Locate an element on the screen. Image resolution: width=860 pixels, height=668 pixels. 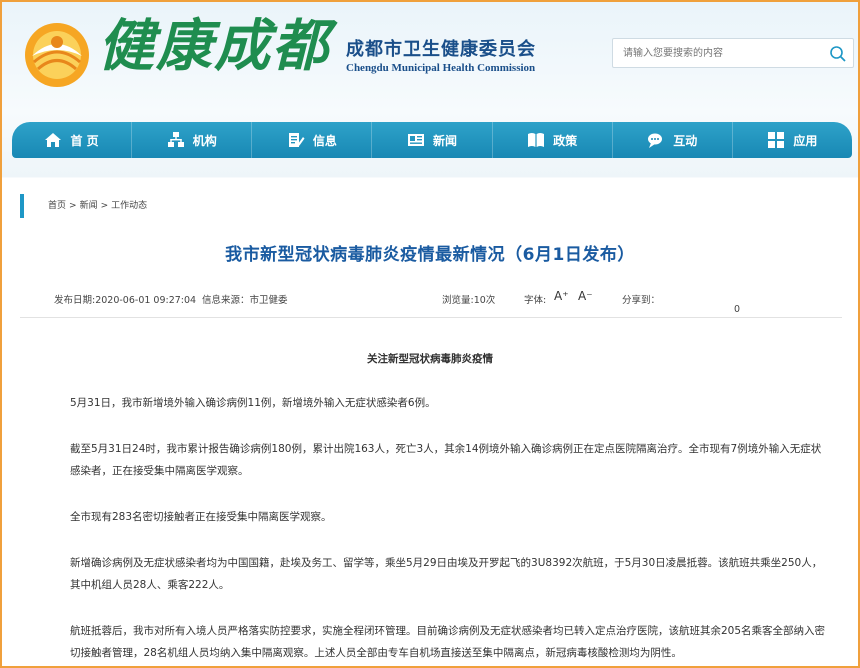
nav-item-interact: 互动 is located at coordinates (673, 140).